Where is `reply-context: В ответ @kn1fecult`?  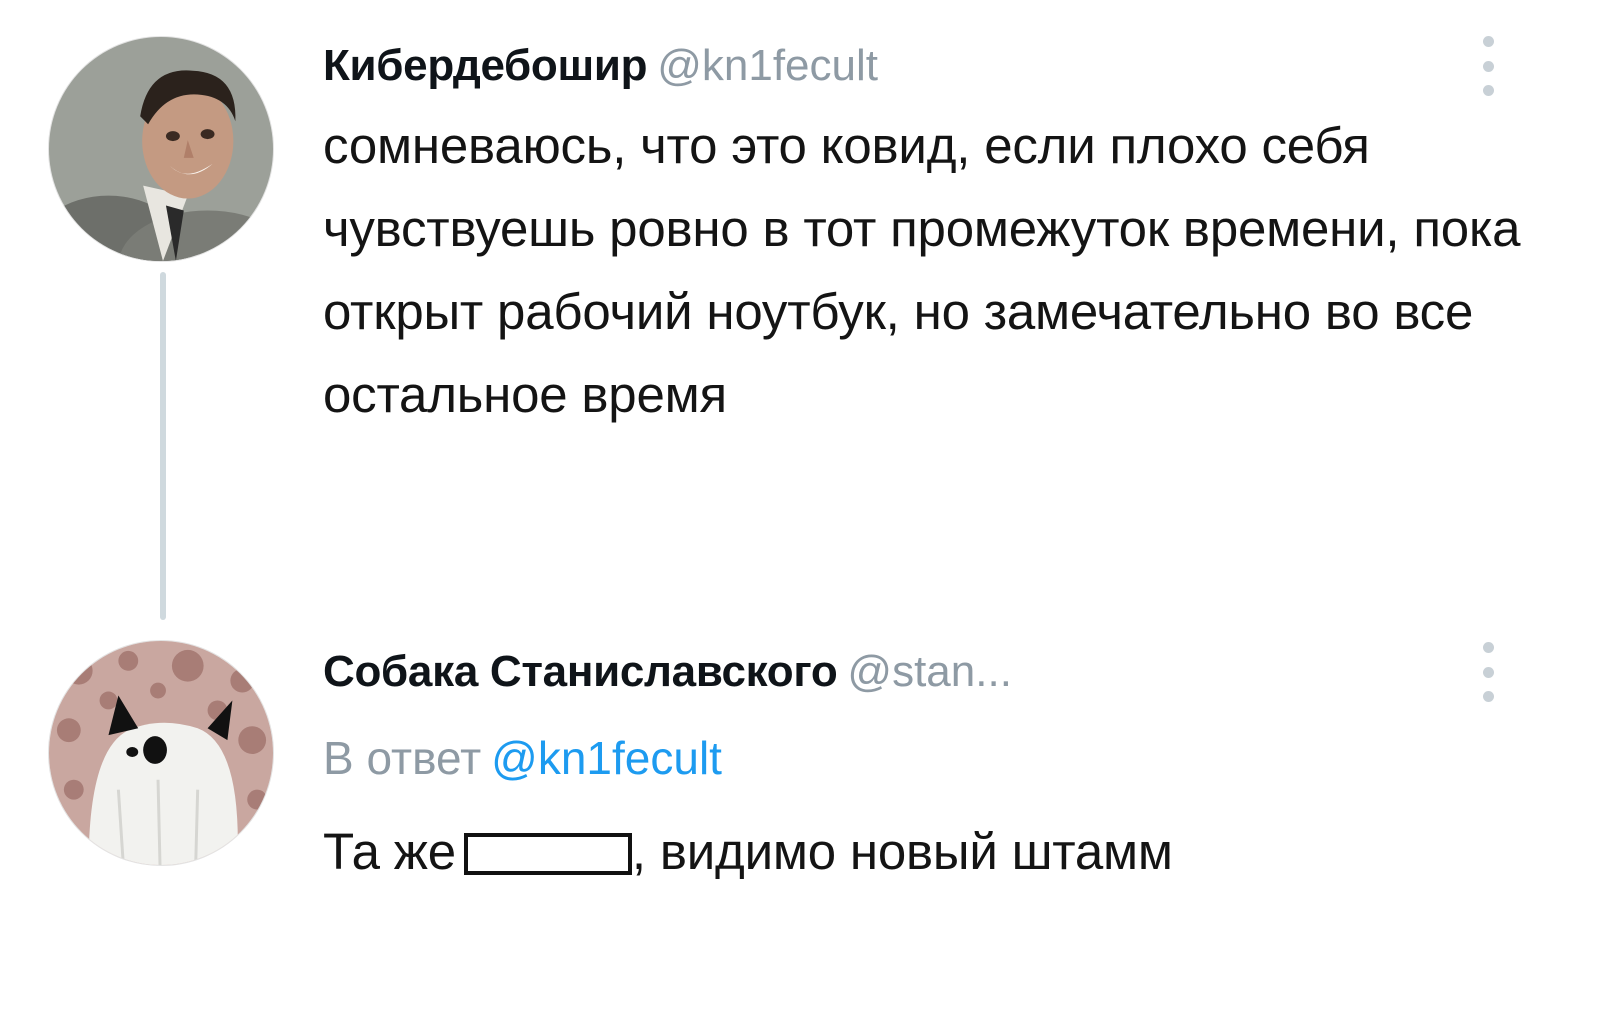 reply-context: В ответ @kn1fecult is located at coordinates (522, 758).